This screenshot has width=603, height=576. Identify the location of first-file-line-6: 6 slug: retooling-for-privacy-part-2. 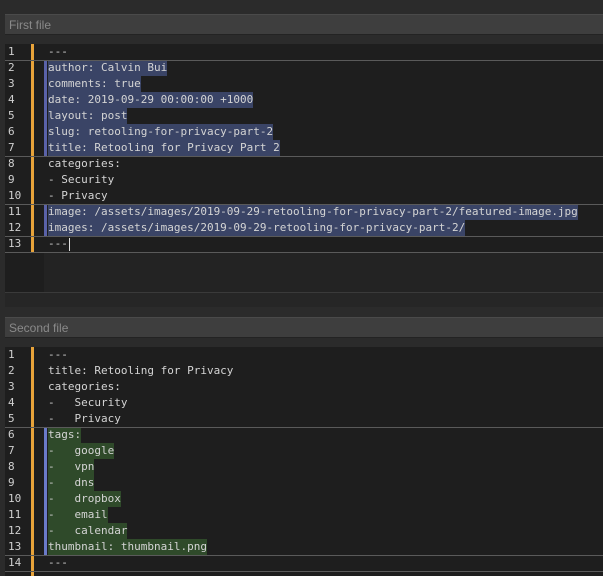
(304, 132).